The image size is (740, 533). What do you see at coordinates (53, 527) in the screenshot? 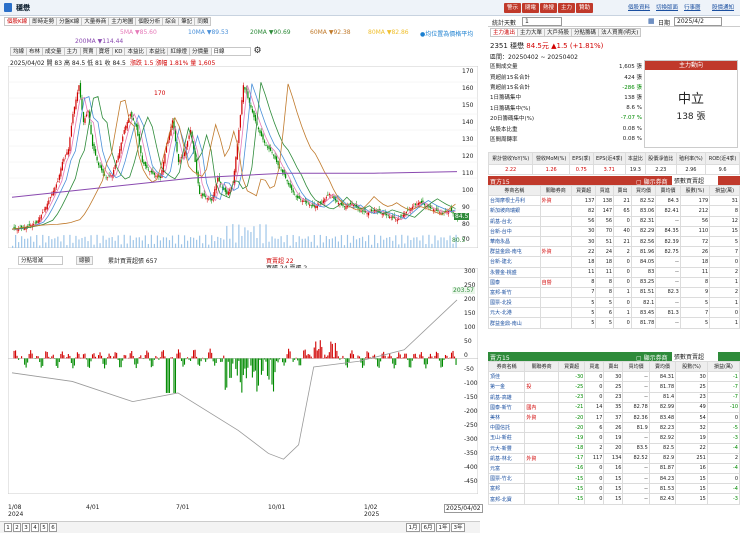
I see `page-6: 6` at bounding box center [53, 527].